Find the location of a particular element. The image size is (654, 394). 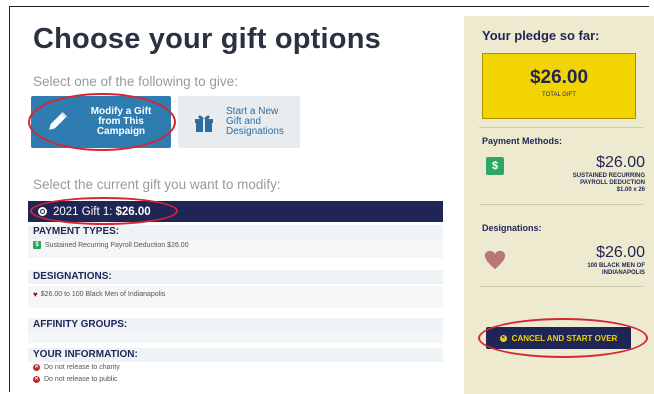

page-title: Choose your gift options is located at coordinates (207, 39).